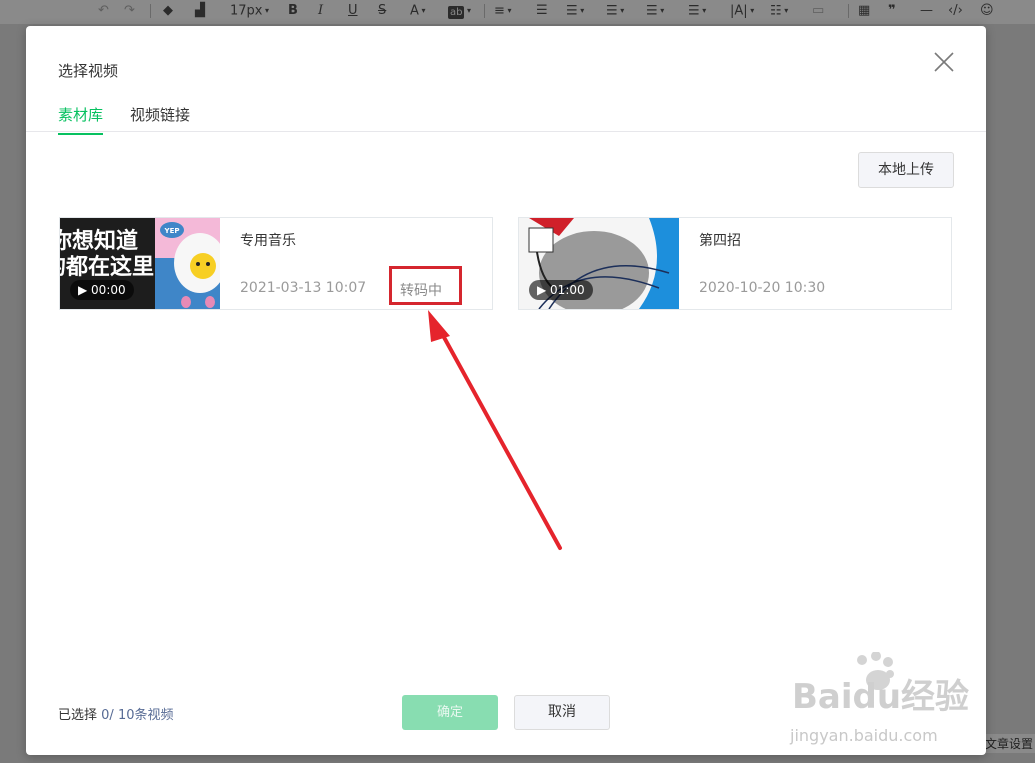 Image resolution: width=1035 pixels, height=763 pixels. I want to click on video-name: 专用音乐, so click(268, 241).